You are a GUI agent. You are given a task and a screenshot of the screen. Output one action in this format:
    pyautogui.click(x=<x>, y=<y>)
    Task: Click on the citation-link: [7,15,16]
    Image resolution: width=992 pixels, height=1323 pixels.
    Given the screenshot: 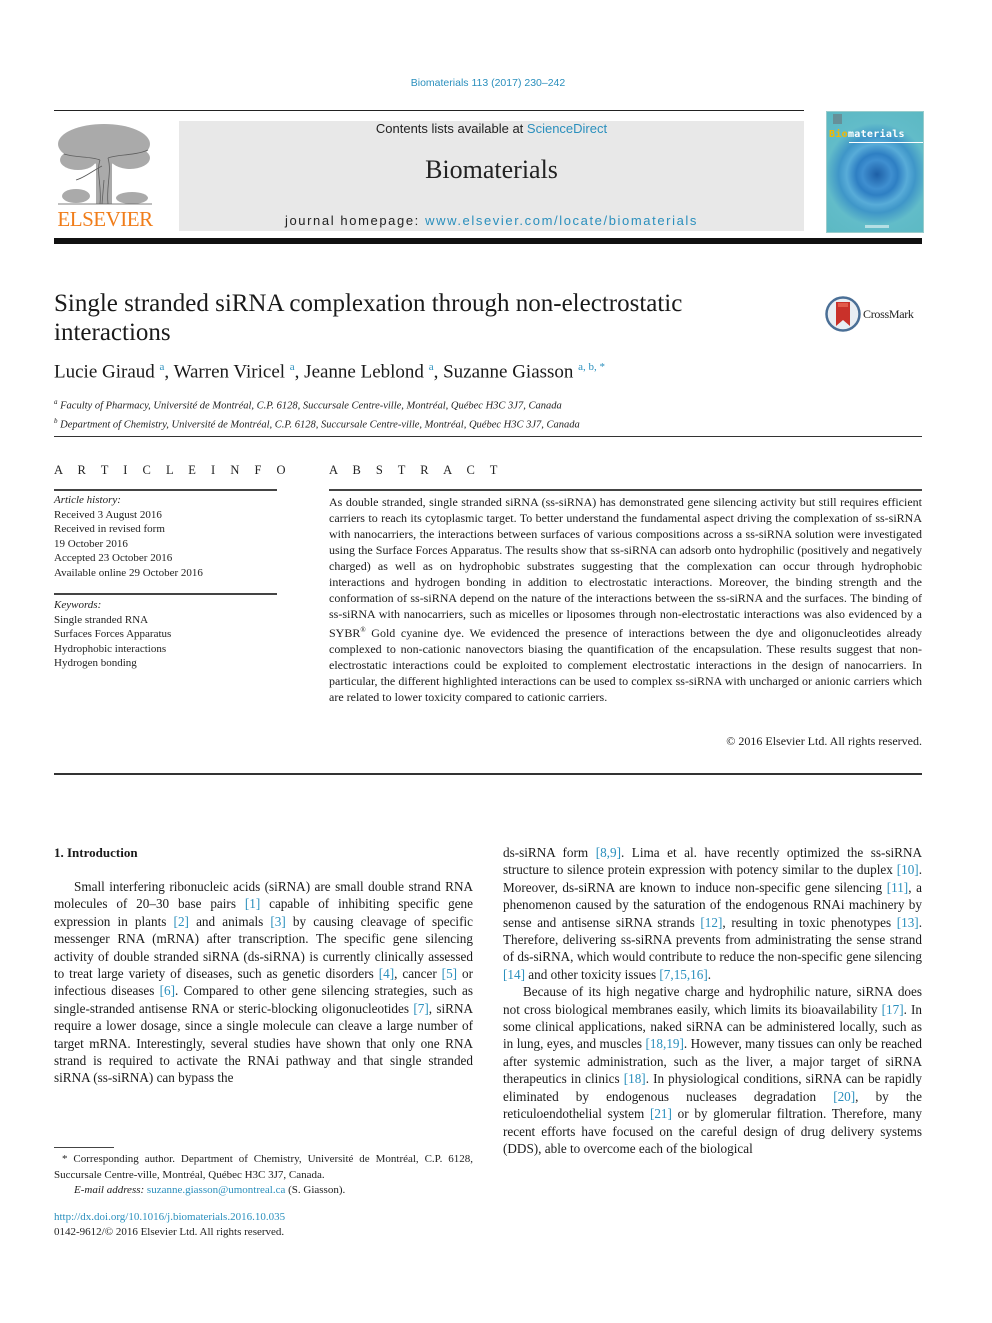 What is the action you would take?
    pyautogui.click(x=683, y=974)
    